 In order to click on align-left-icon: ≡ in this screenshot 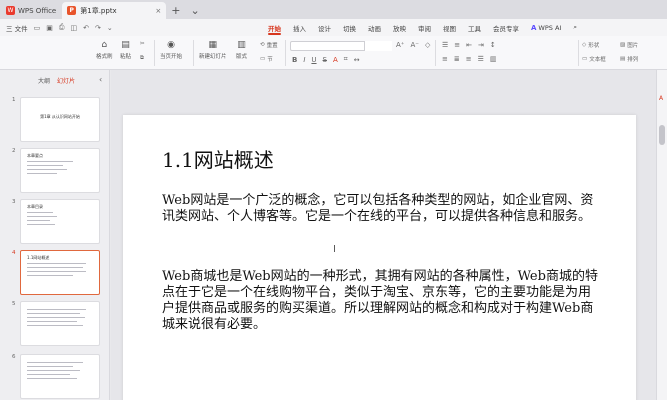, I will do `click(445, 59)`.